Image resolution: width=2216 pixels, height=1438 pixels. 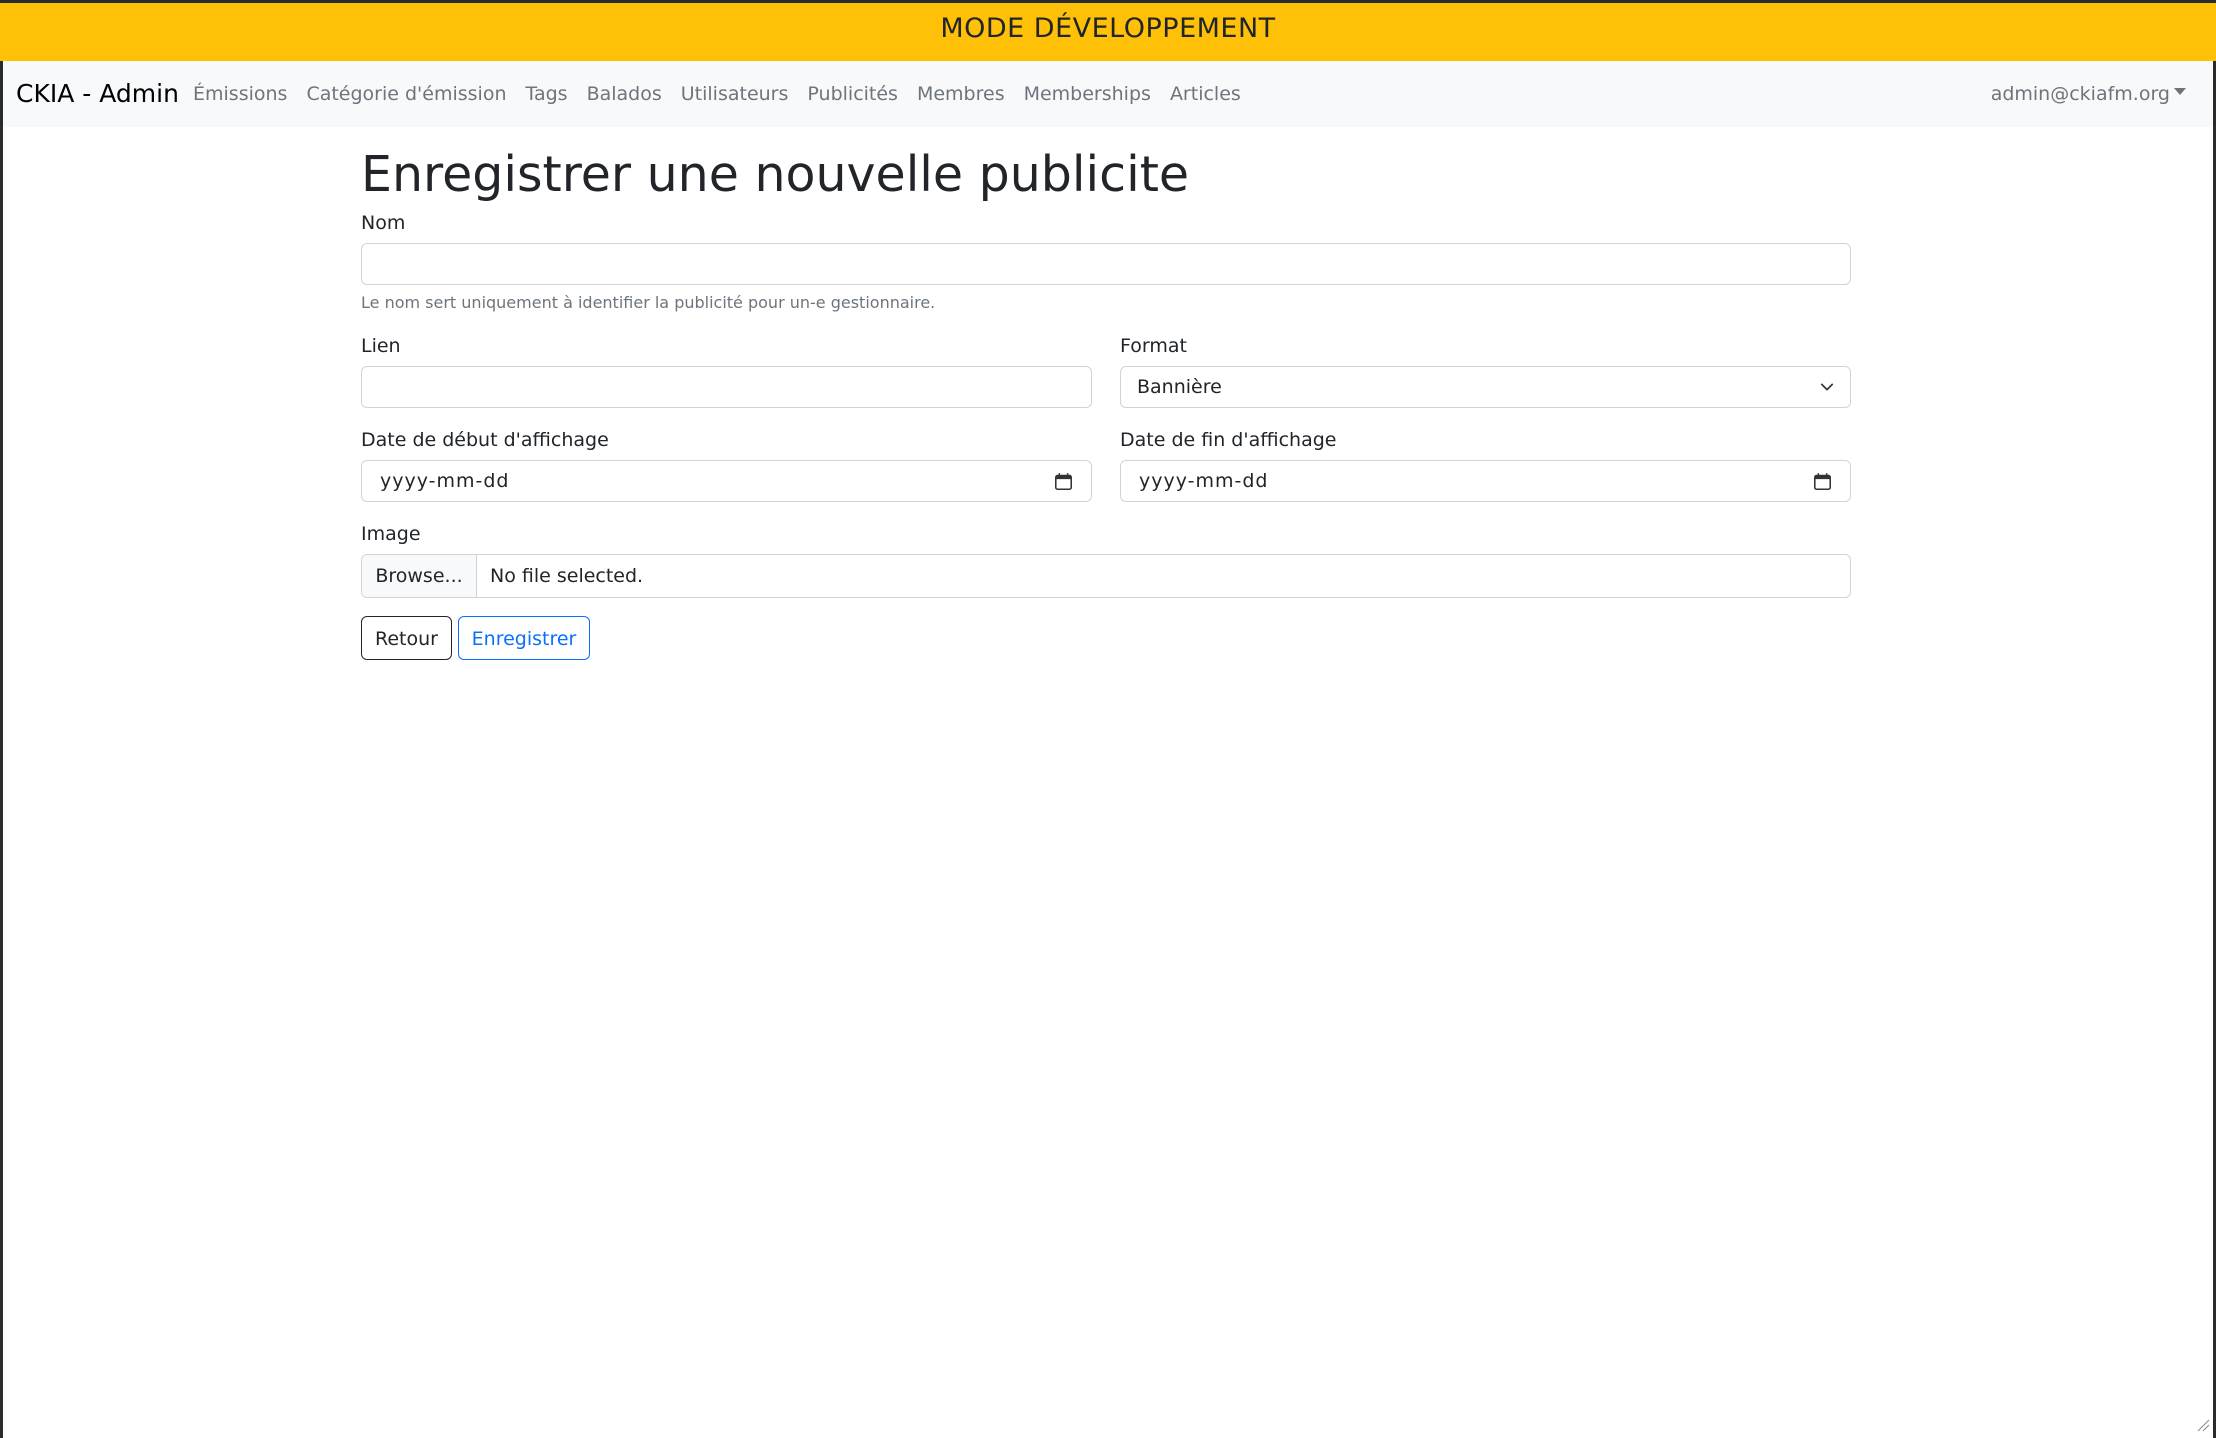 What do you see at coordinates (1485, 387) in the screenshot?
I see `format-select: Bannière` at bounding box center [1485, 387].